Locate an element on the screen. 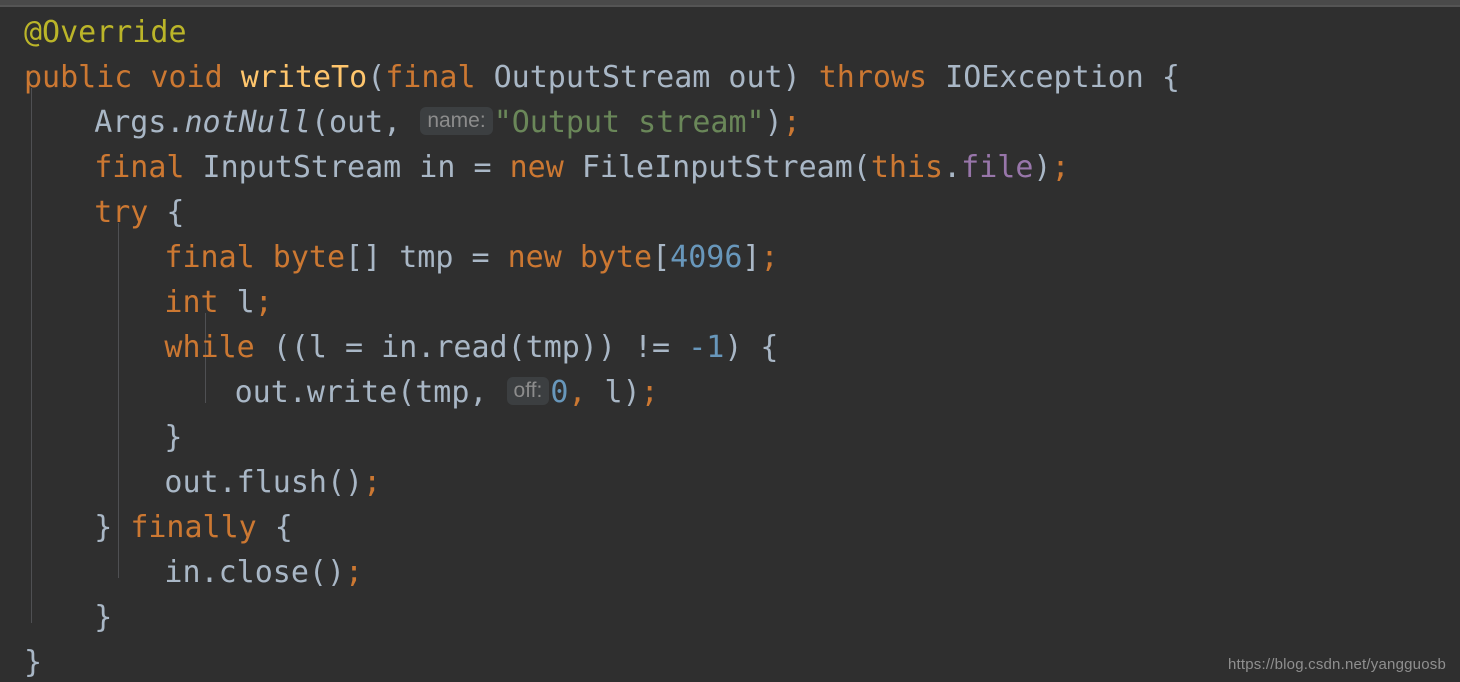 The width and height of the screenshot is (1460, 682). inlay-parameter-hint: name: is located at coordinates (456, 121).